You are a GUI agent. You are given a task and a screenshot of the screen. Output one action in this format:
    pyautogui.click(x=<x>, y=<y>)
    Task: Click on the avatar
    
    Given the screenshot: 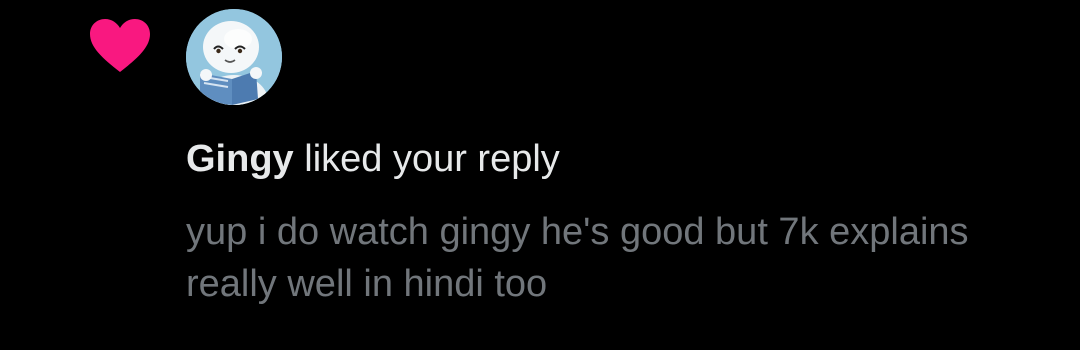 What is the action you would take?
    pyautogui.click(x=234, y=57)
    